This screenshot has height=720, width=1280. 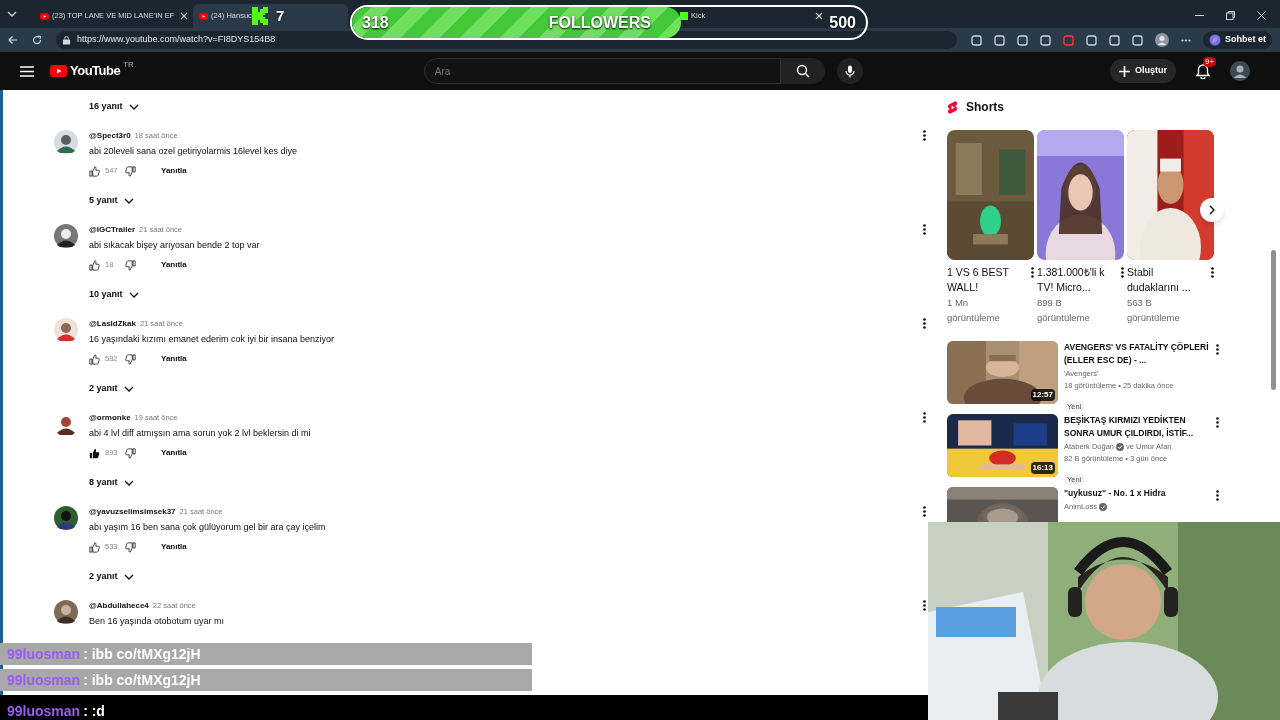 What do you see at coordinates (1064, 310) in the screenshot?
I see `view-count: 899 B görüntüleme` at bounding box center [1064, 310].